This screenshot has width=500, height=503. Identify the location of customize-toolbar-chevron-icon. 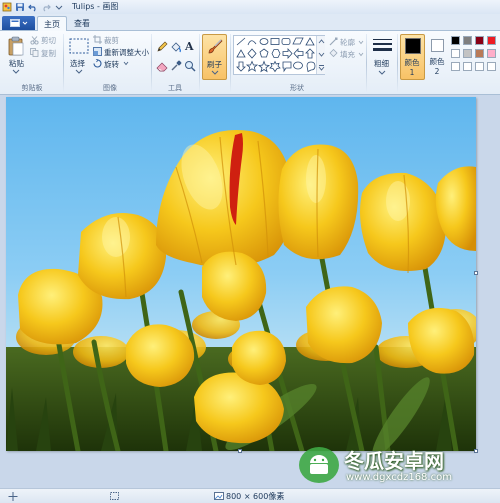
(59, 7).